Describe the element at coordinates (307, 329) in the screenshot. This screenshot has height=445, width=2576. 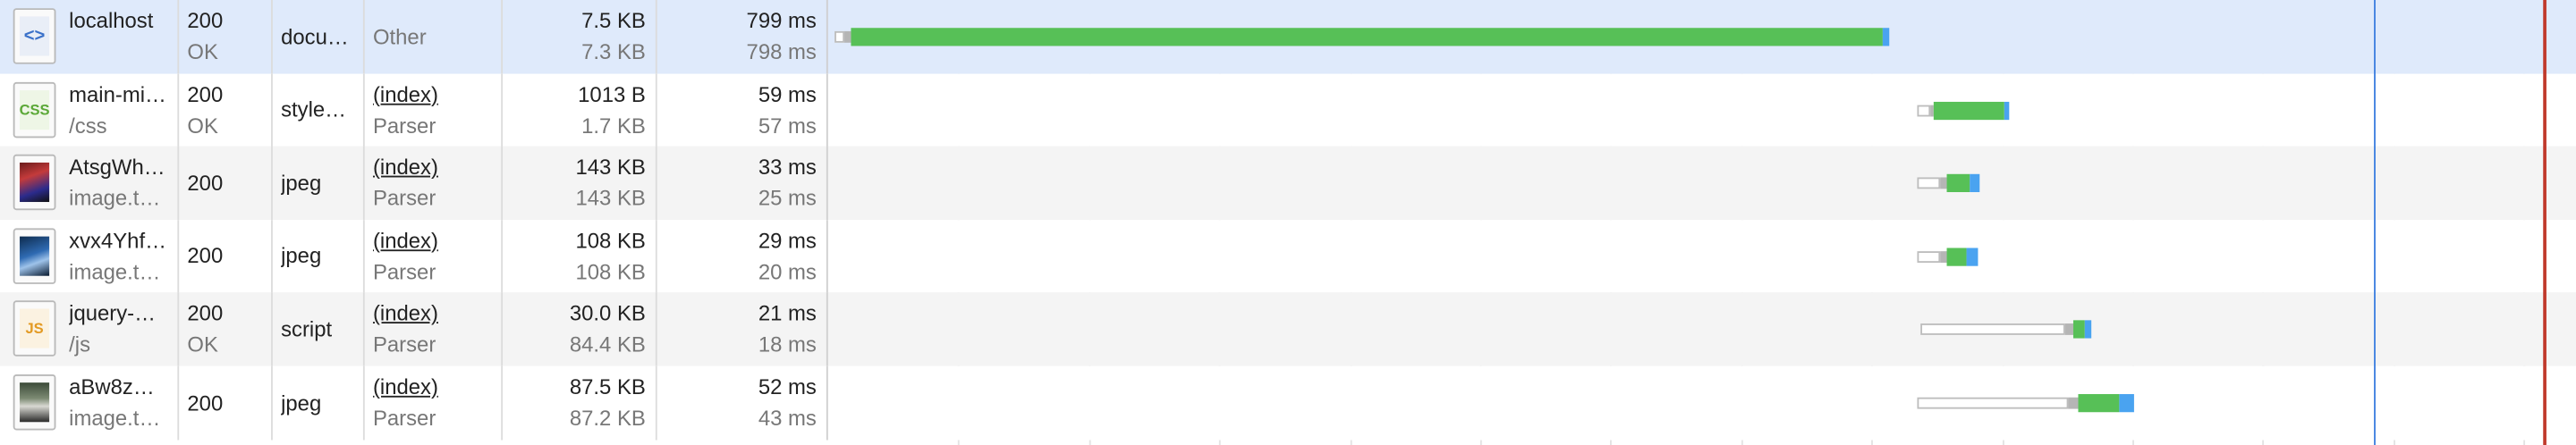
I see `resource-type: script` at that location.